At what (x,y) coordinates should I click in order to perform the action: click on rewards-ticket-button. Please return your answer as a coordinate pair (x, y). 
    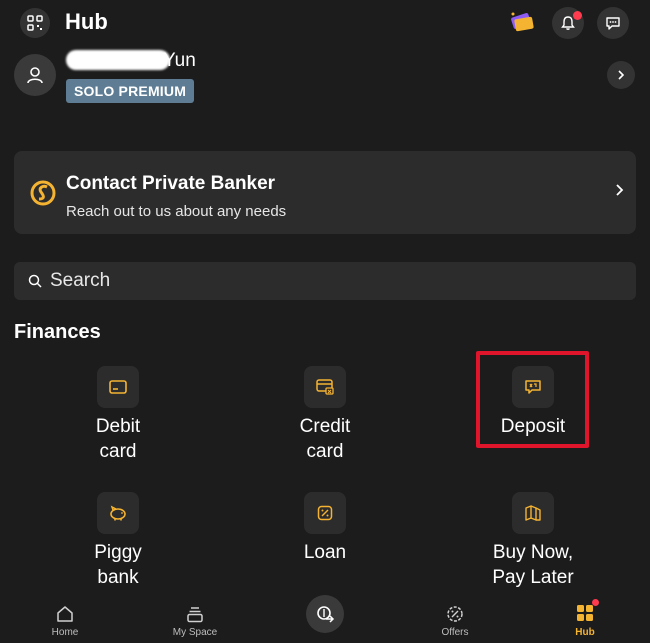
    Looking at the image, I should click on (522, 22).